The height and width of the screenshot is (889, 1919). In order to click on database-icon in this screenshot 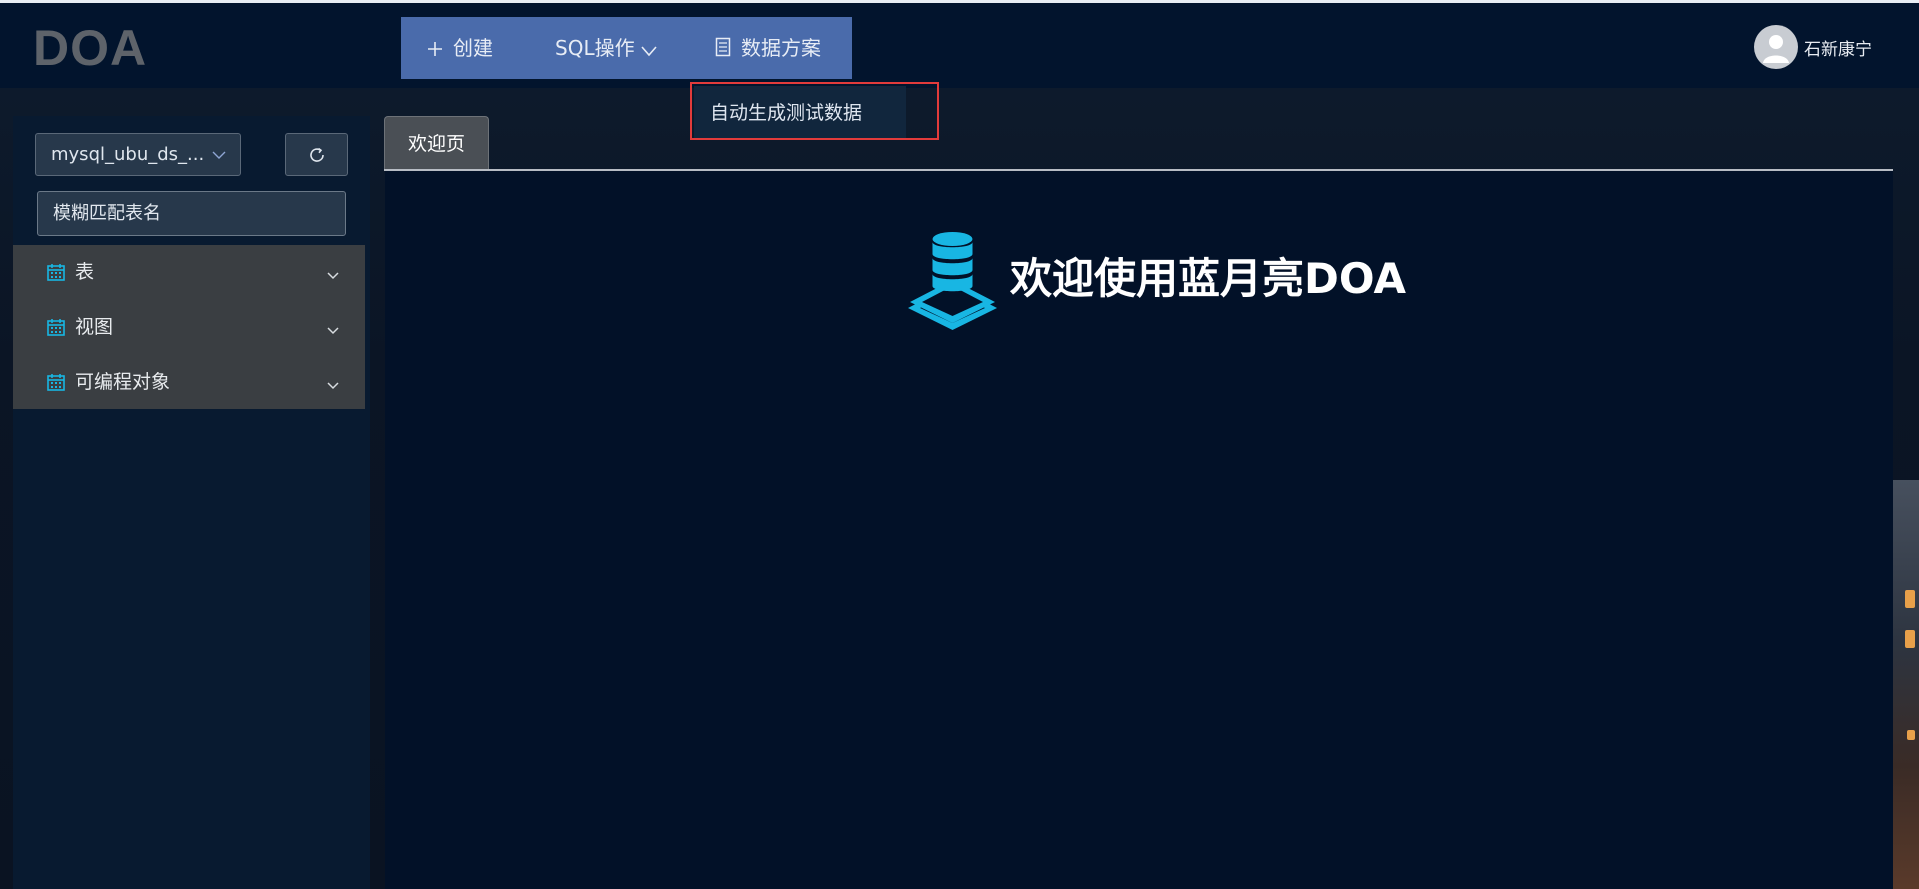, I will do `click(952, 282)`.